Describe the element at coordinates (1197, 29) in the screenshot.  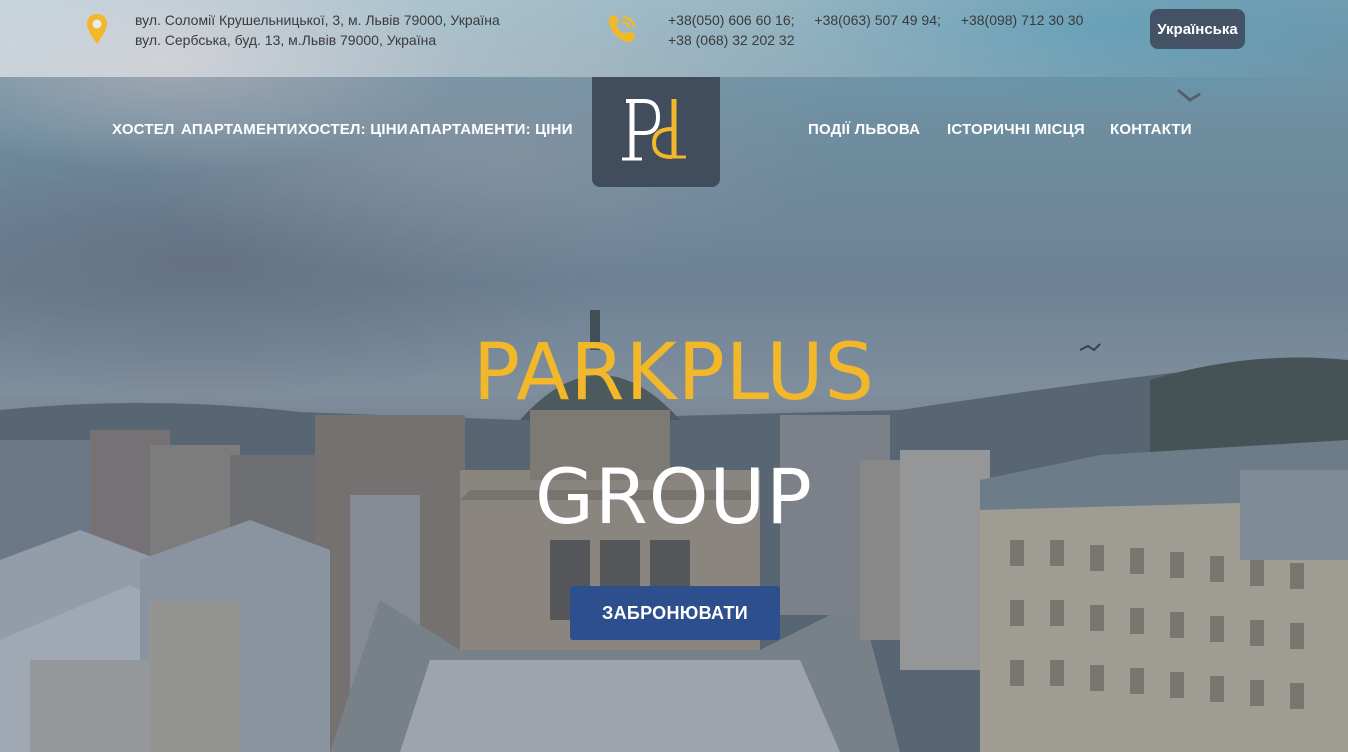
I see `language-switcher-button: Українська` at that location.